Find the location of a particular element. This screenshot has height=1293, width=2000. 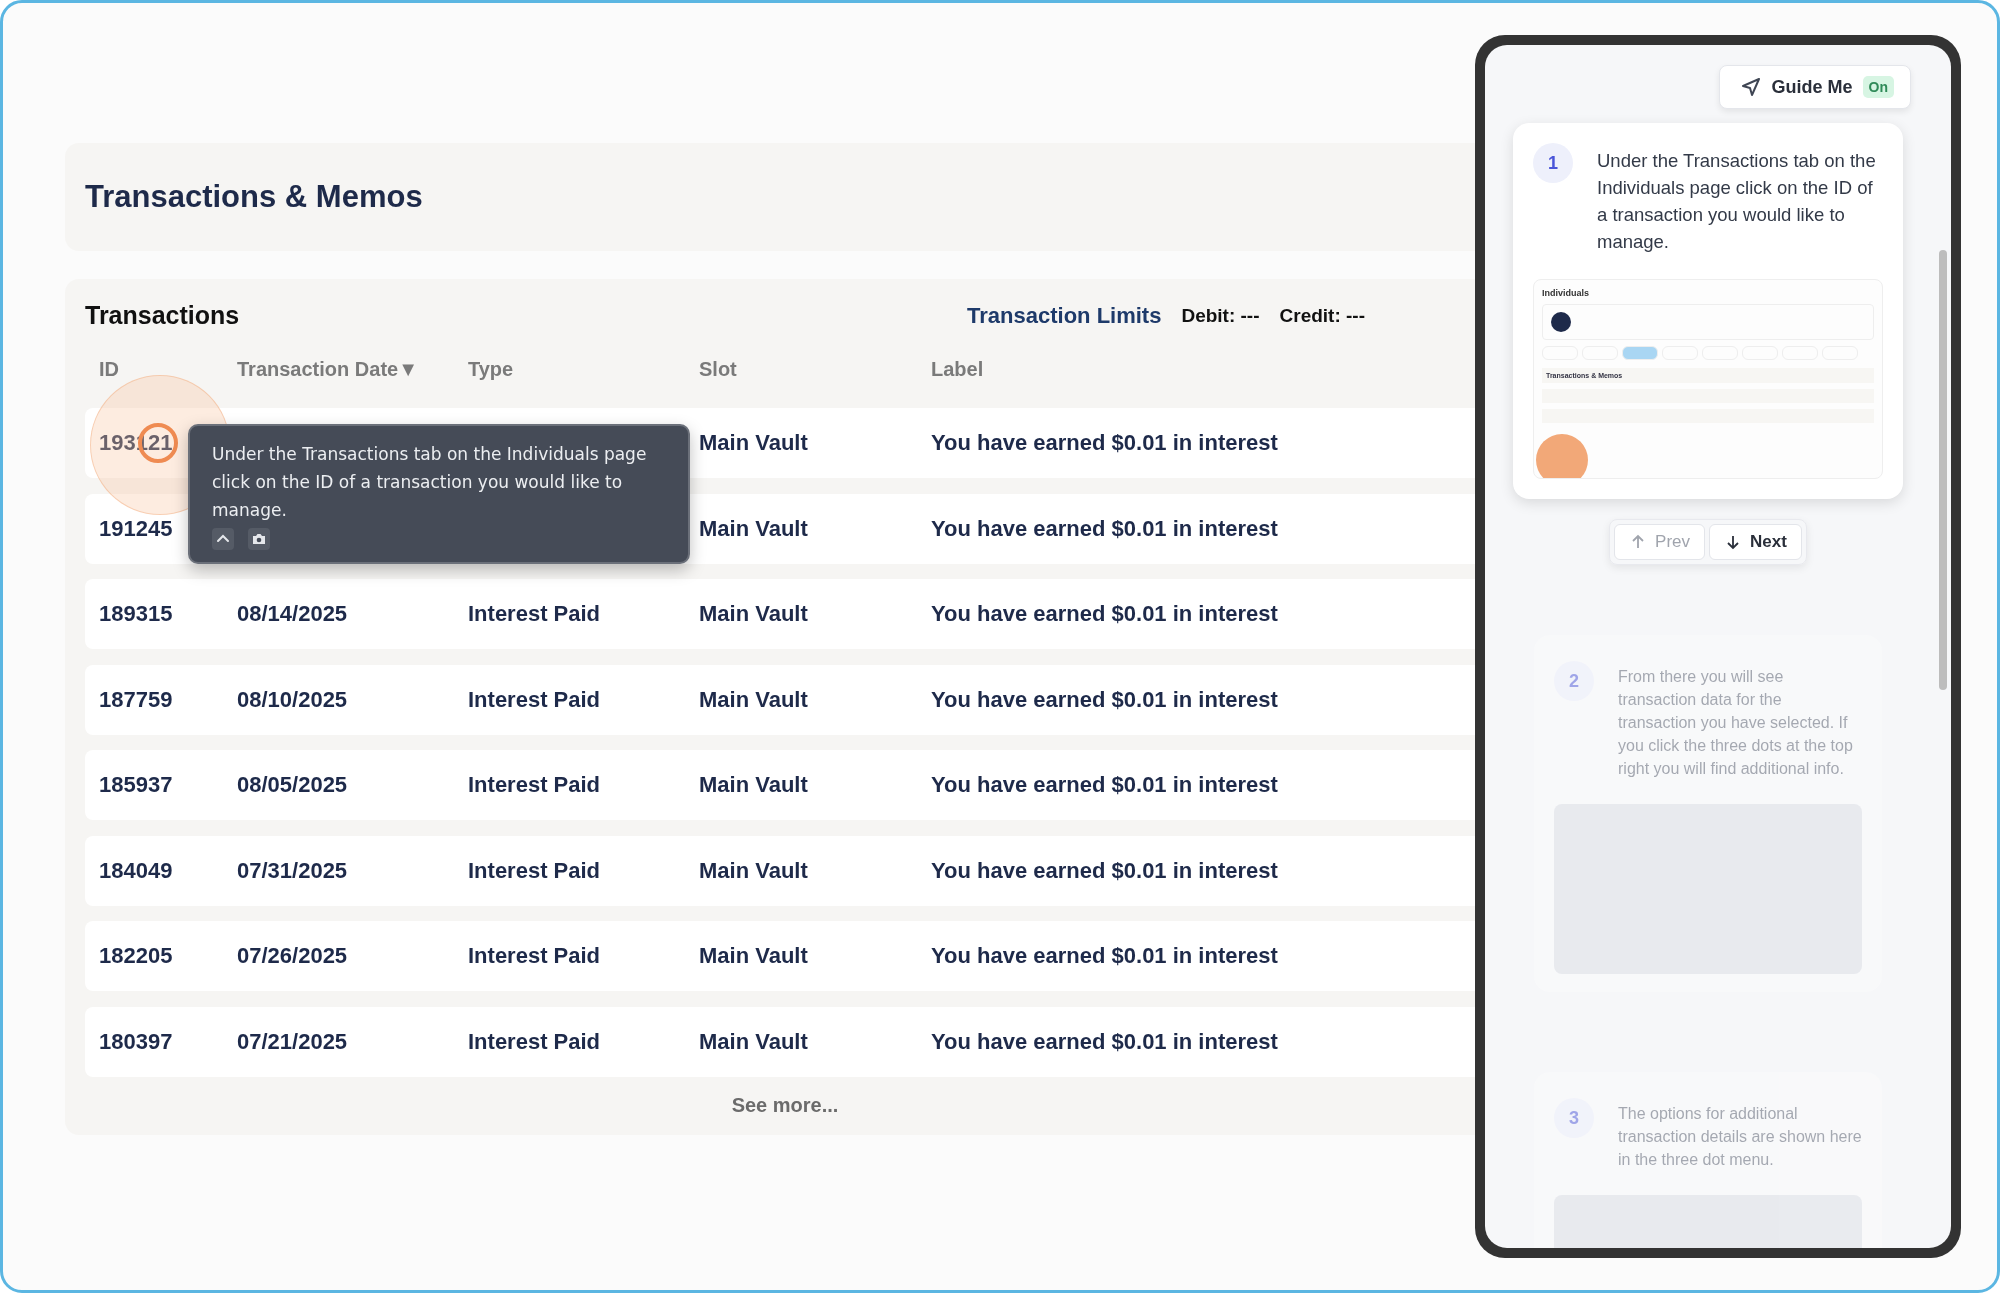

table-cell-text: 08/14/2025 is located at coordinates (293, 614).